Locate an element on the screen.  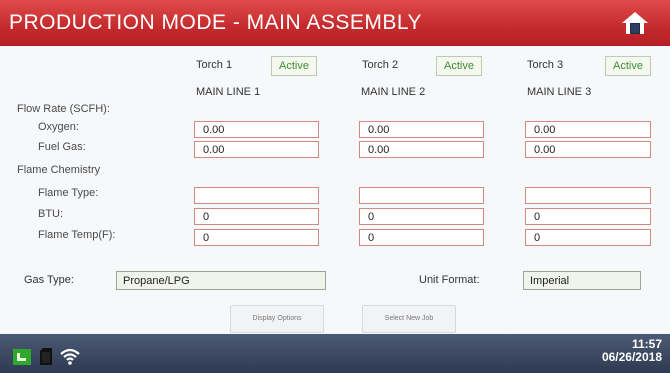
gas-type-field: Propane/LPG is located at coordinates (221, 280).